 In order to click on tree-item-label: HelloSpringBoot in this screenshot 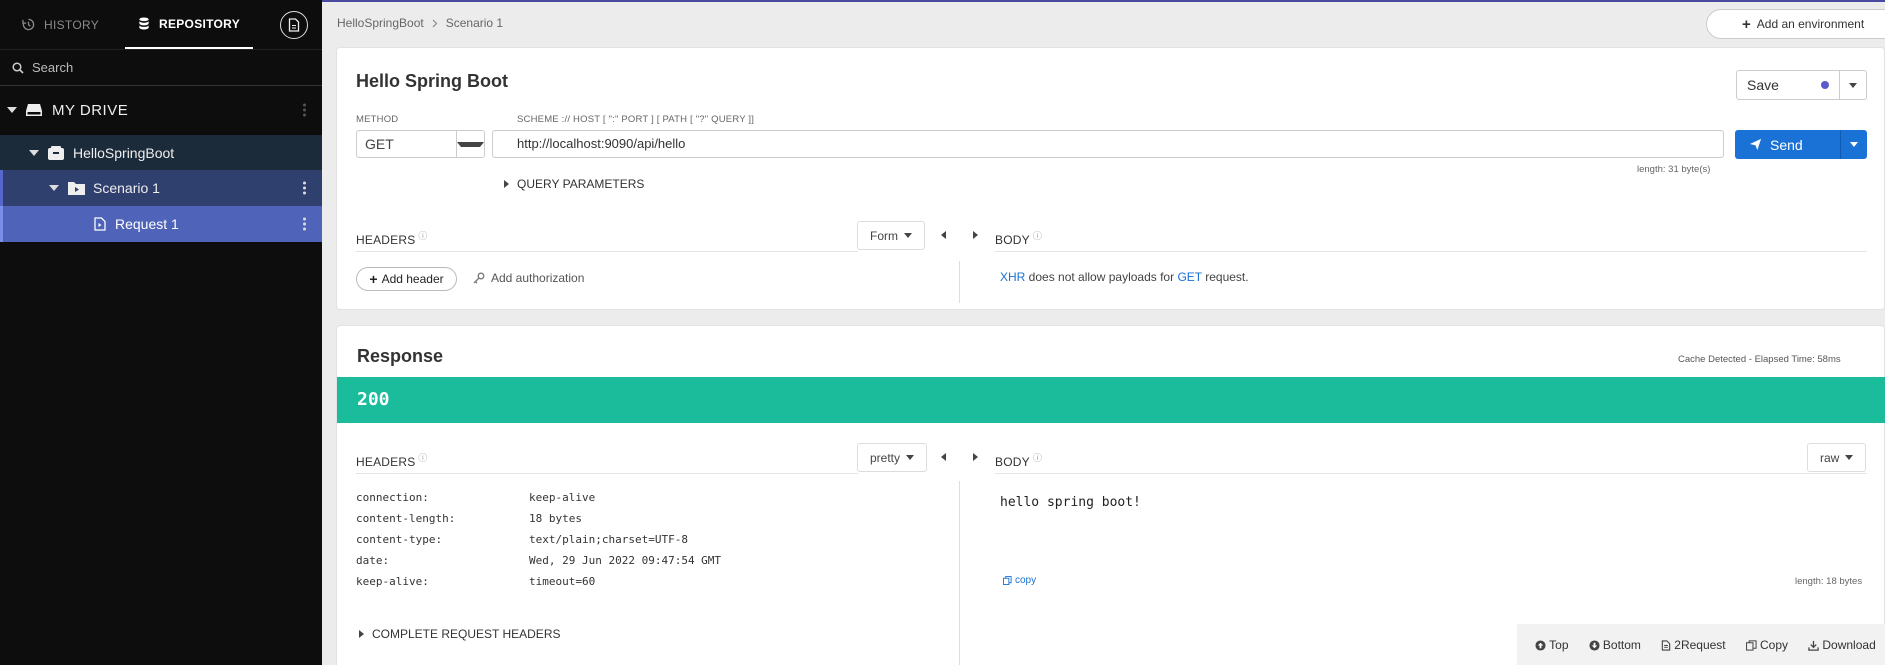, I will do `click(124, 152)`.